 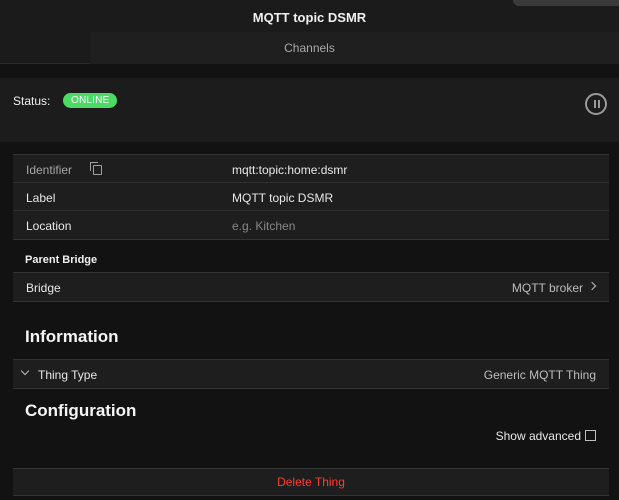 I want to click on delete-row: Delete Thing, so click(x=311, y=482).